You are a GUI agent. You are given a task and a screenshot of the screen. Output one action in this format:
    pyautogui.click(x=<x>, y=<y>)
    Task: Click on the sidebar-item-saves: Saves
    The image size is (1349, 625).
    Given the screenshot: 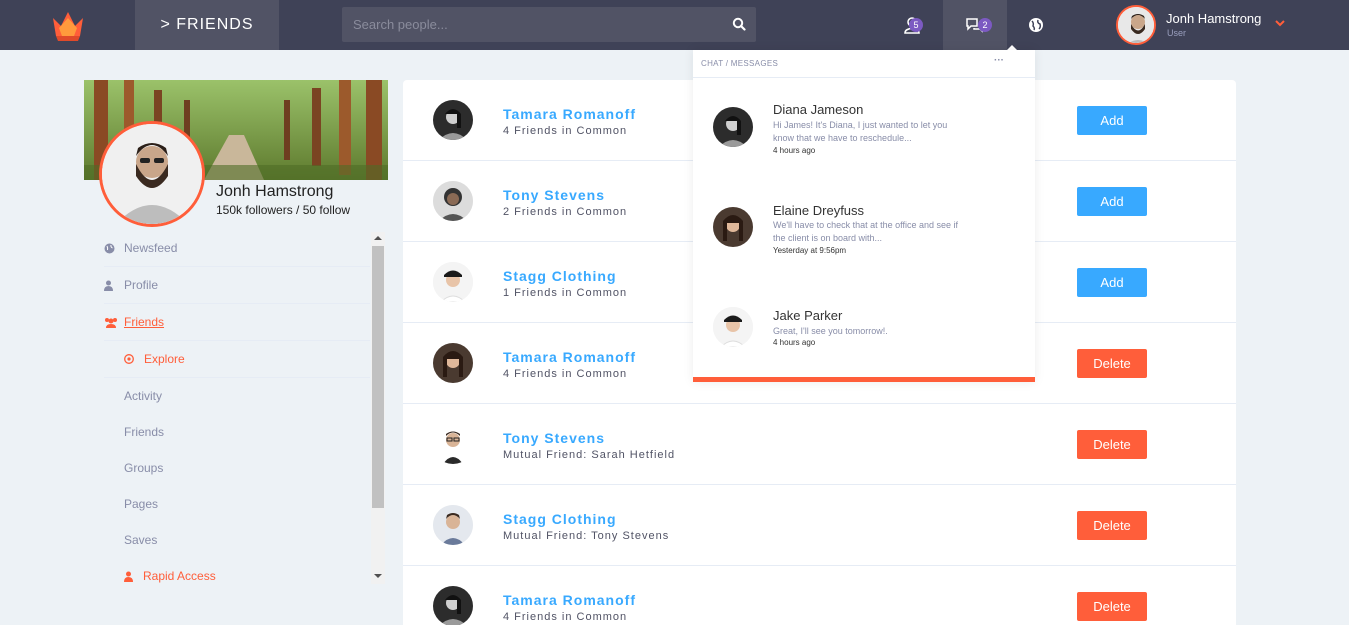 What is the action you would take?
    pyautogui.click(x=237, y=540)
    